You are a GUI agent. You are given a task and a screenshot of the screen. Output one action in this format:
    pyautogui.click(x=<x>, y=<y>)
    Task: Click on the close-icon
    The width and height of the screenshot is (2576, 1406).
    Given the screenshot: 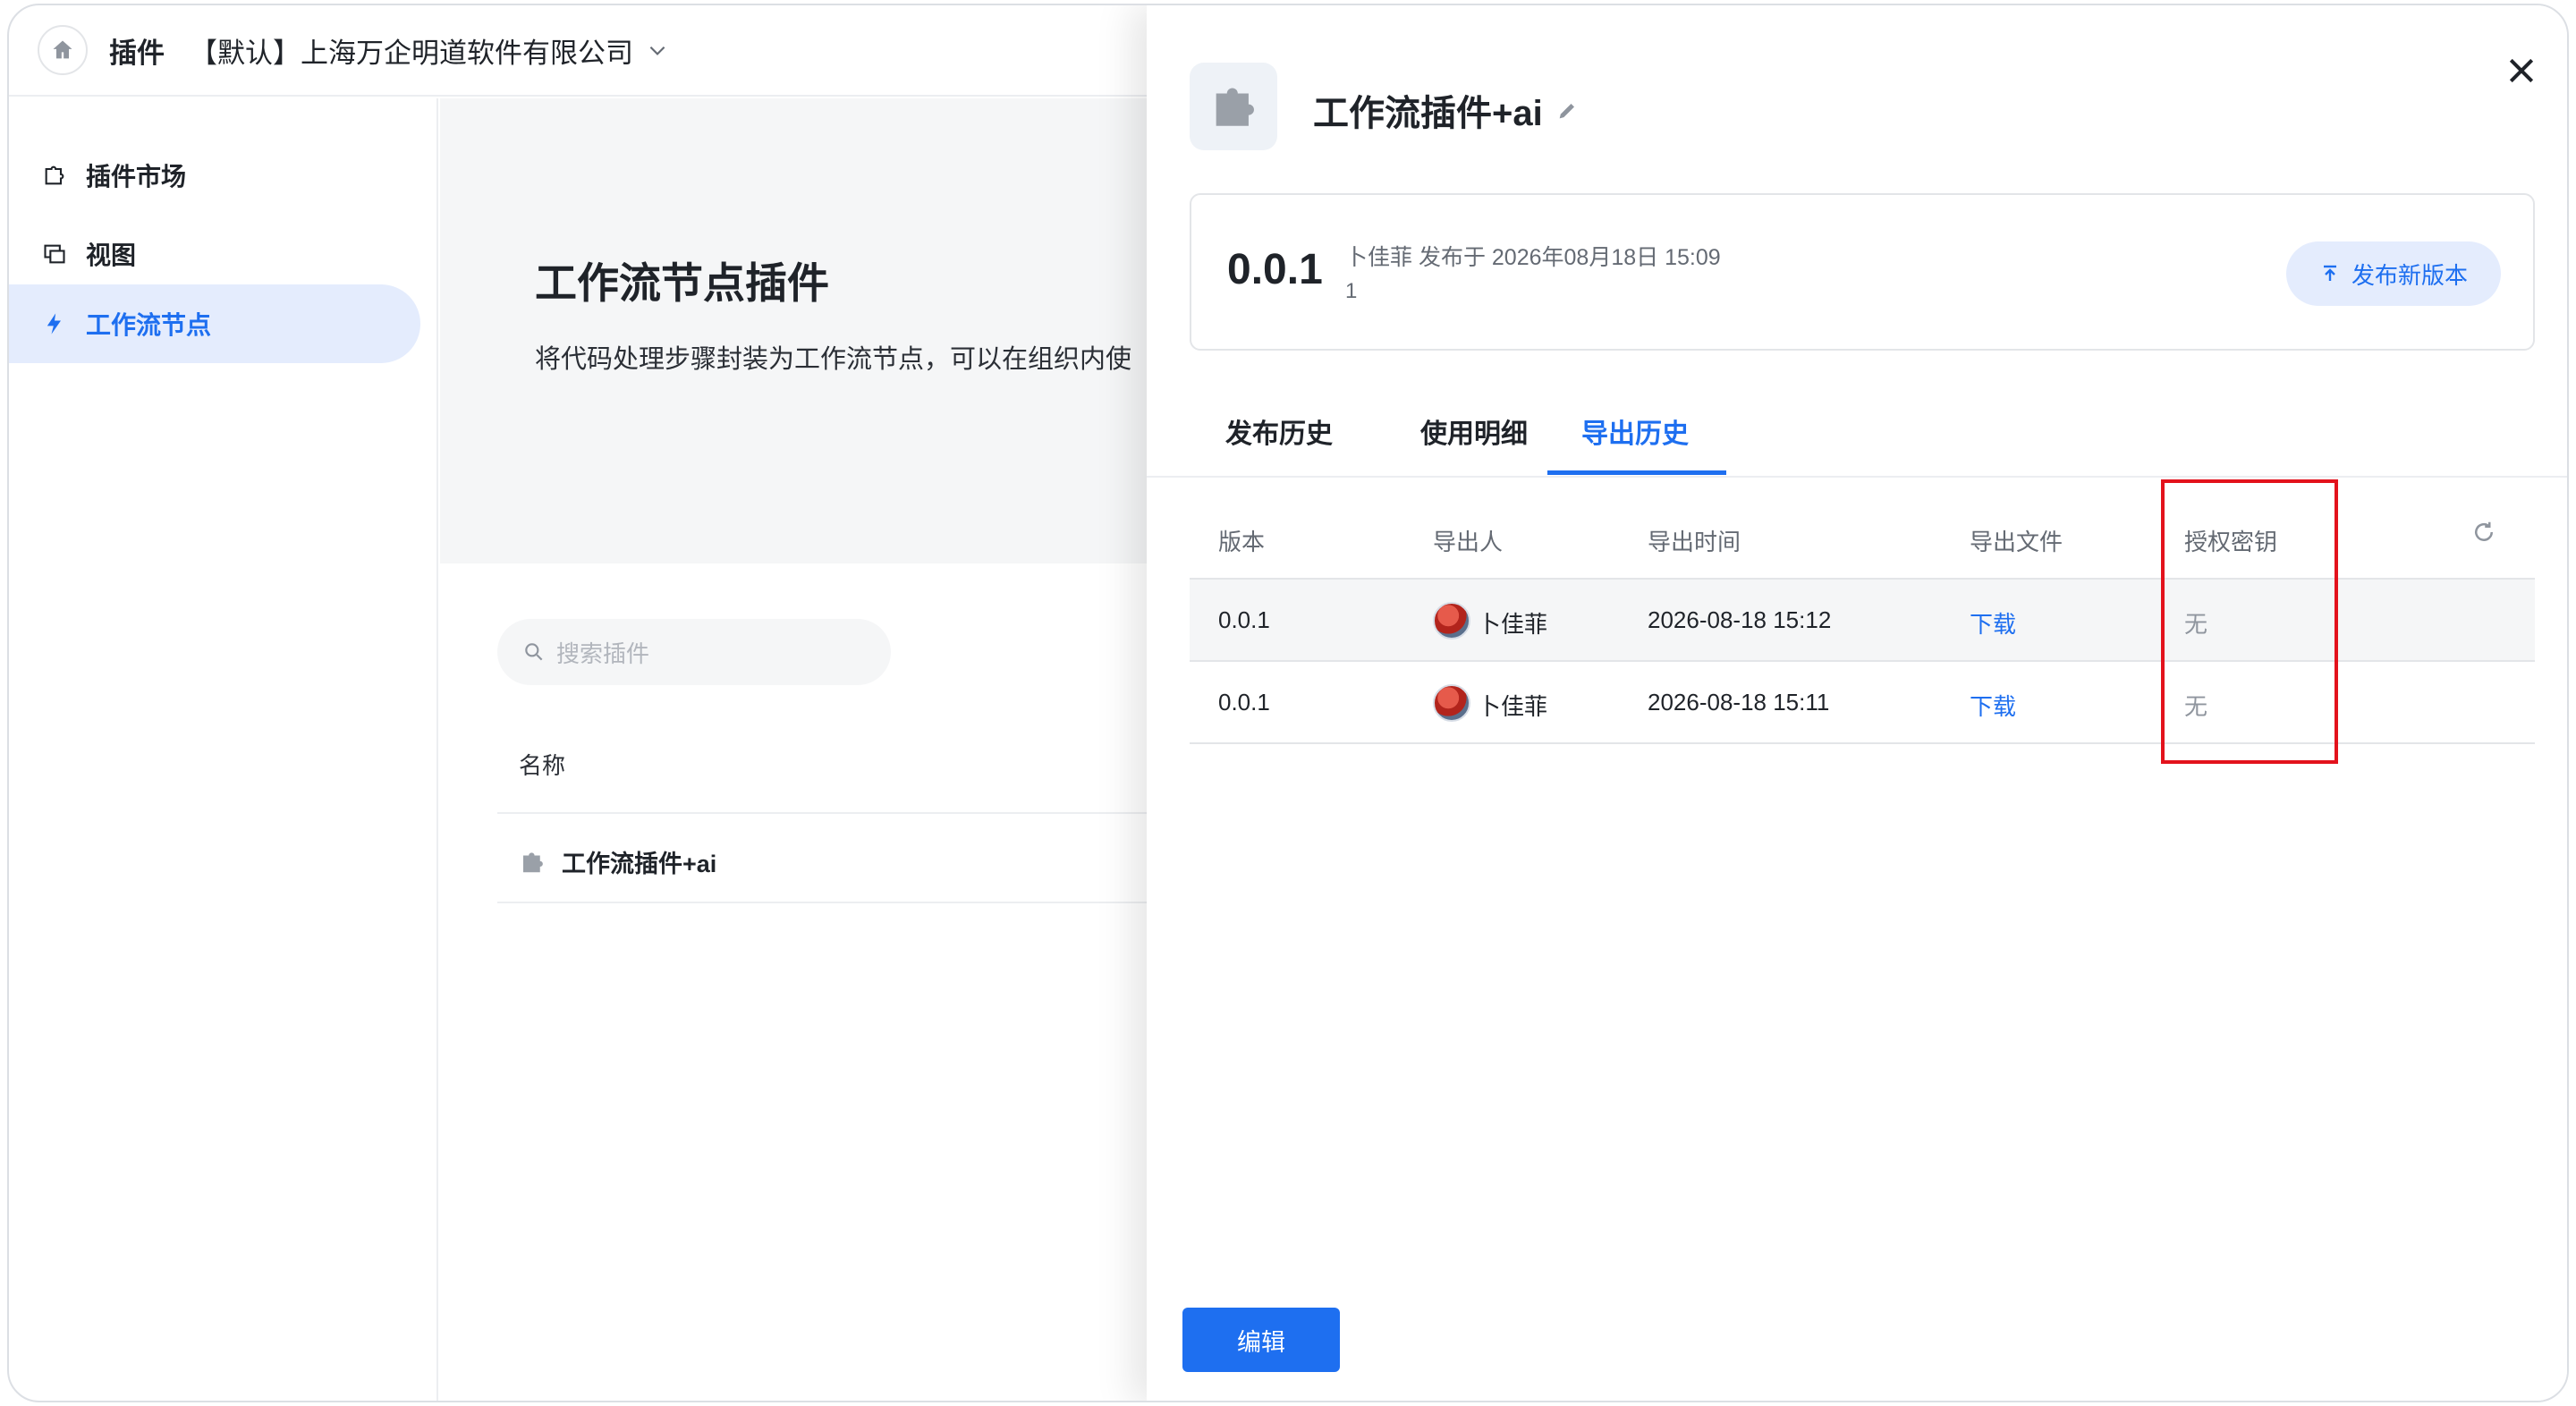 What is the action you would take?
    pyautogui.click(x=2521, y=71)
    